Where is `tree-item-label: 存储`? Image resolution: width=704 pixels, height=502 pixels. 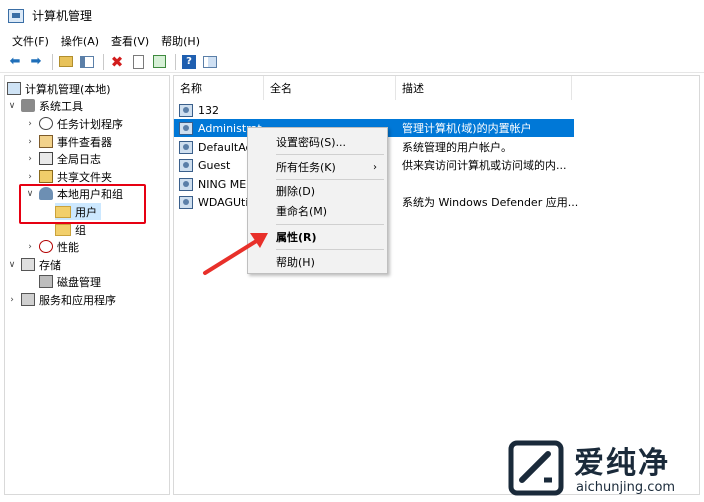
tree-item-label: 存储 is located at coordinates (50, 265).